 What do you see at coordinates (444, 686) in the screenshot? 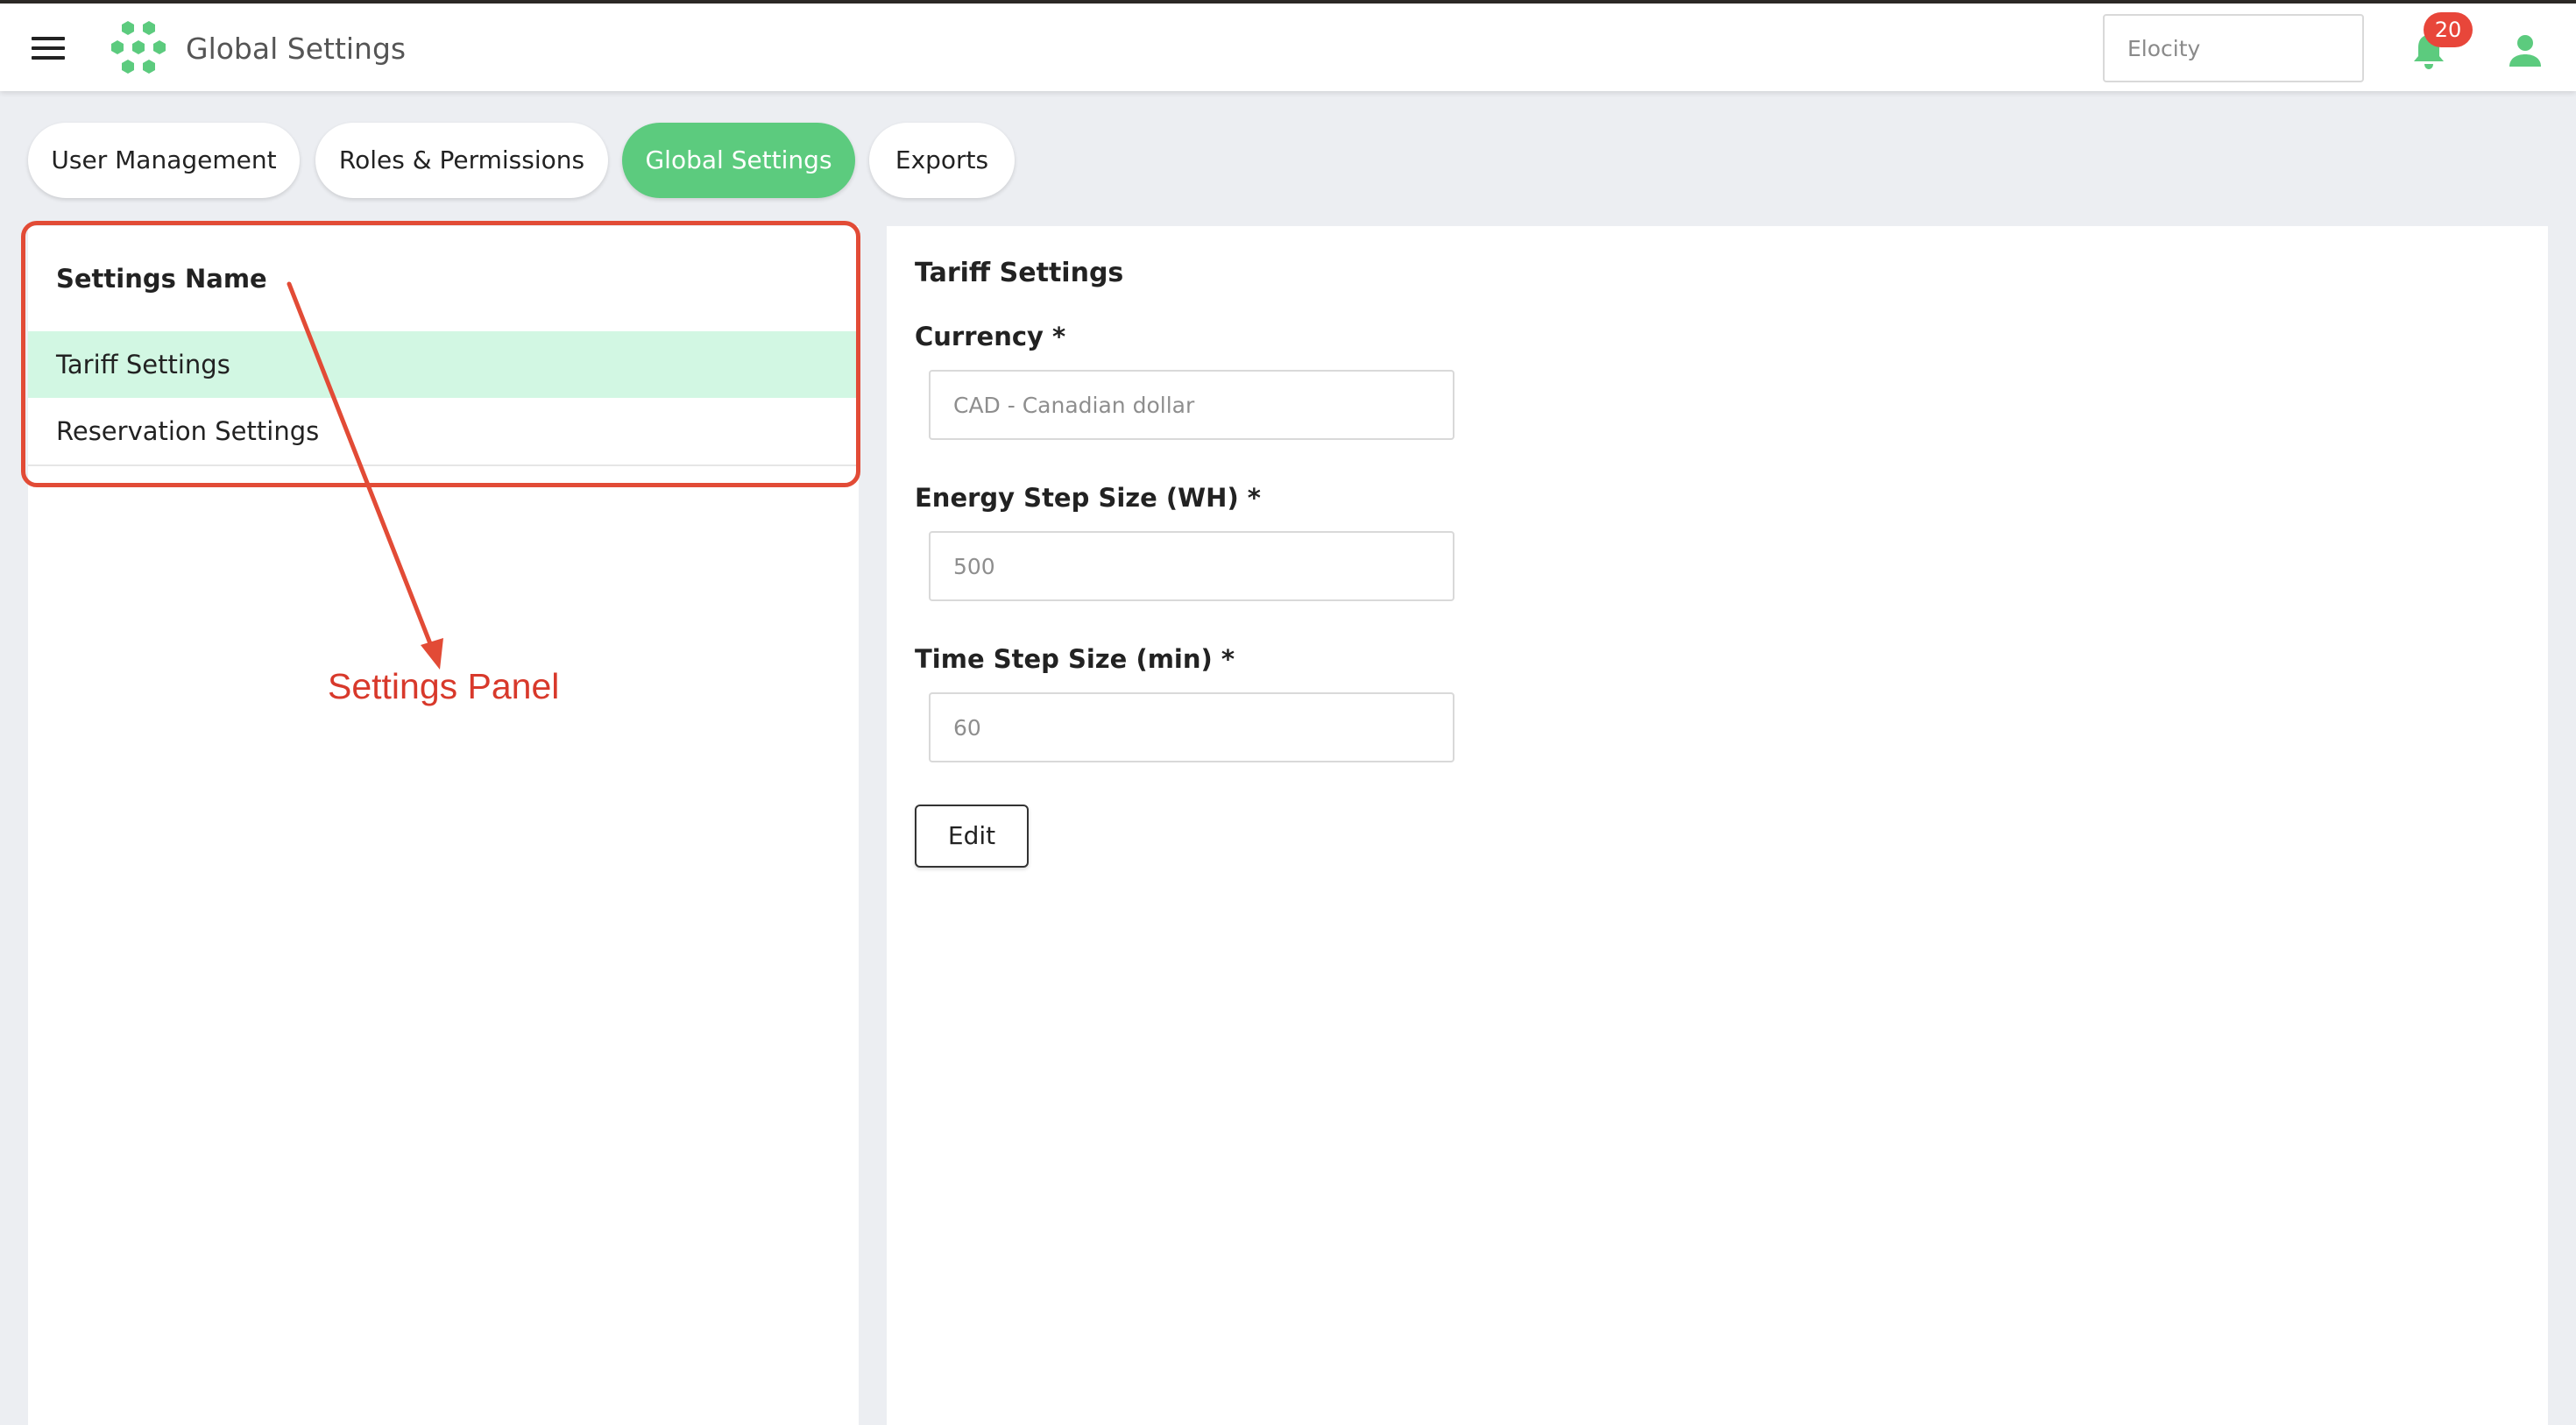
I see `annotation-label: Settings Panel` at bounding box center [444, 686].